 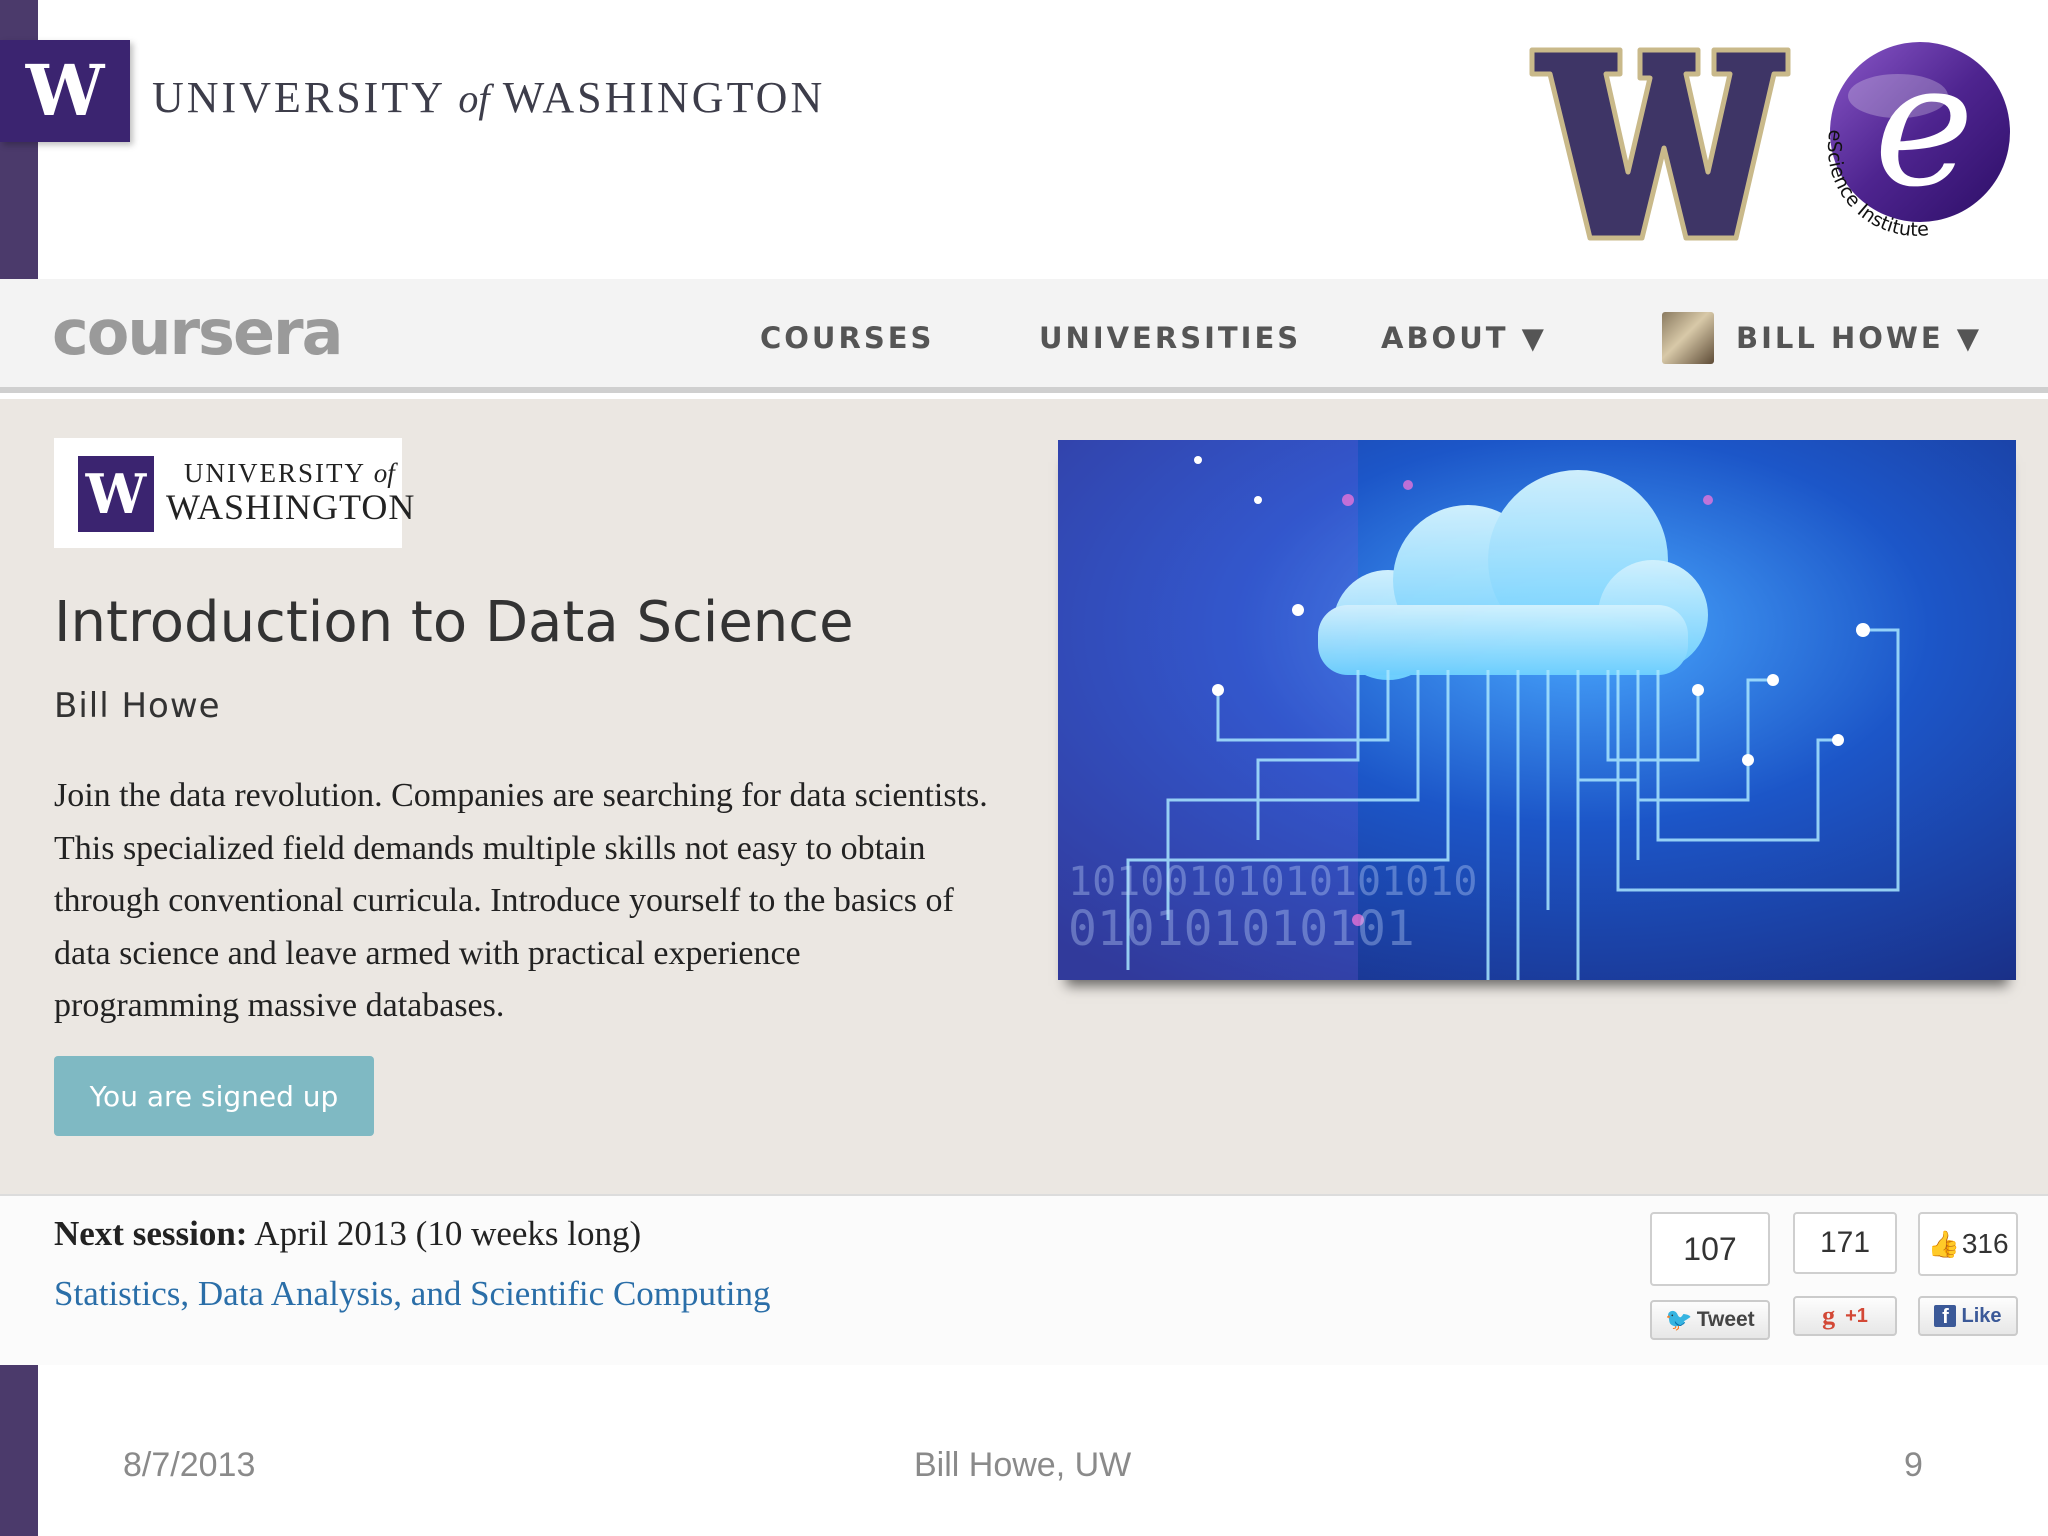 What do you see at coordinates (19, 1450) in the screenshot?
I see `slide-accent-bar-bottom` at bounding box center [19, 1450].